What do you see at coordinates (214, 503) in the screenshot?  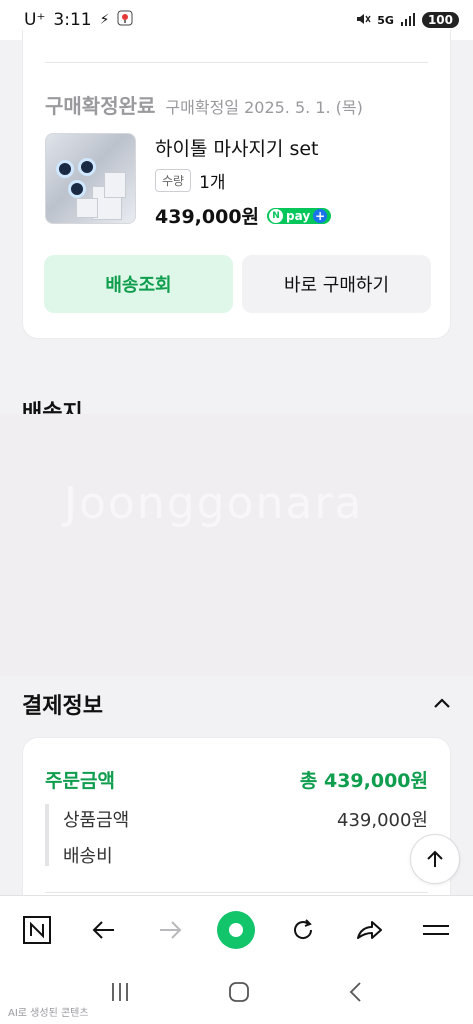 I see `watermark-logo: Joonggonara` at bounding box center [214, 503].